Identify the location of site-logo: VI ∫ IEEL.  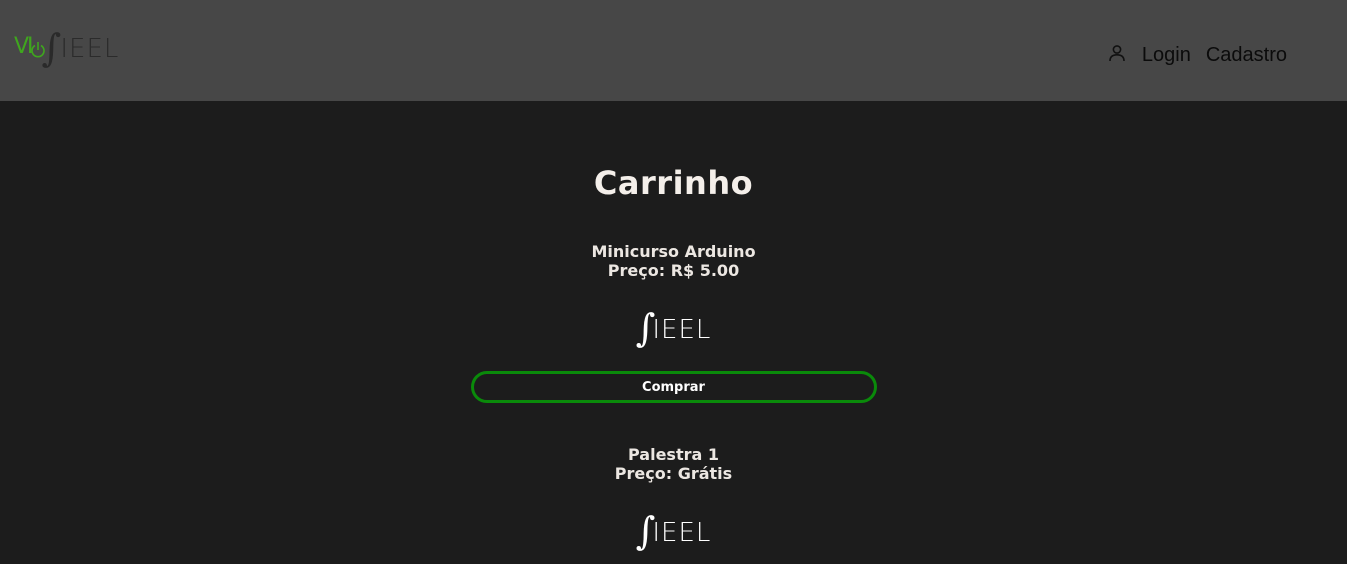
(67, 48).